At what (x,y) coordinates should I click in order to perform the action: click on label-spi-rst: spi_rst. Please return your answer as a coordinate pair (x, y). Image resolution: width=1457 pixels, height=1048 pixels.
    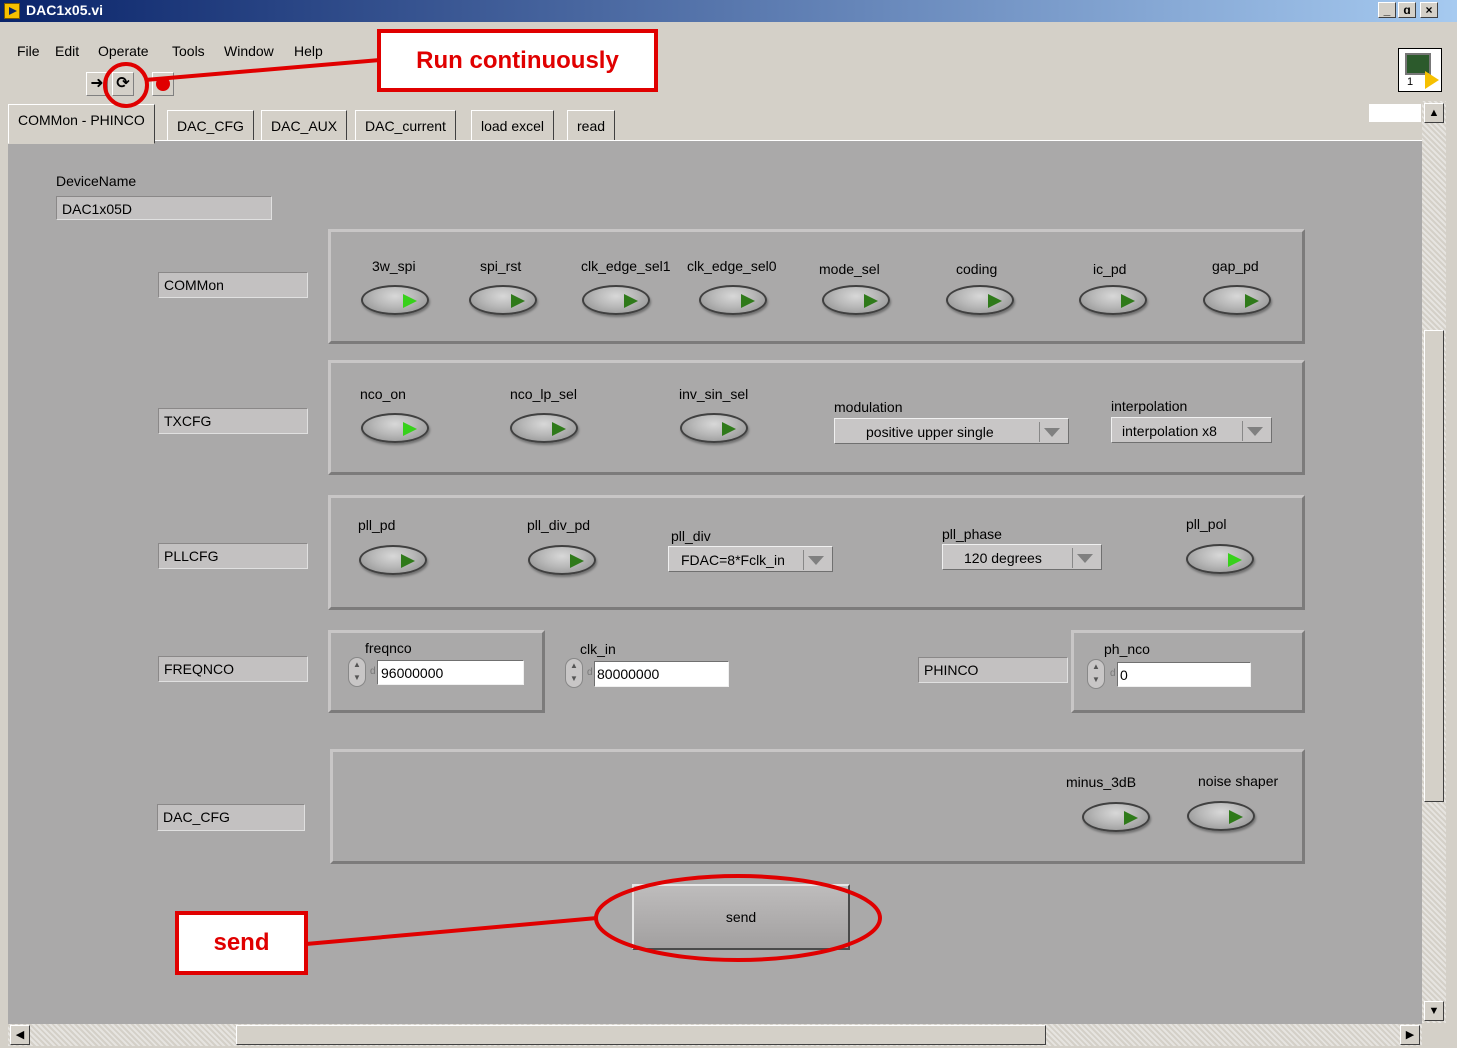
    Looking at the image, I should click on (501, 266).